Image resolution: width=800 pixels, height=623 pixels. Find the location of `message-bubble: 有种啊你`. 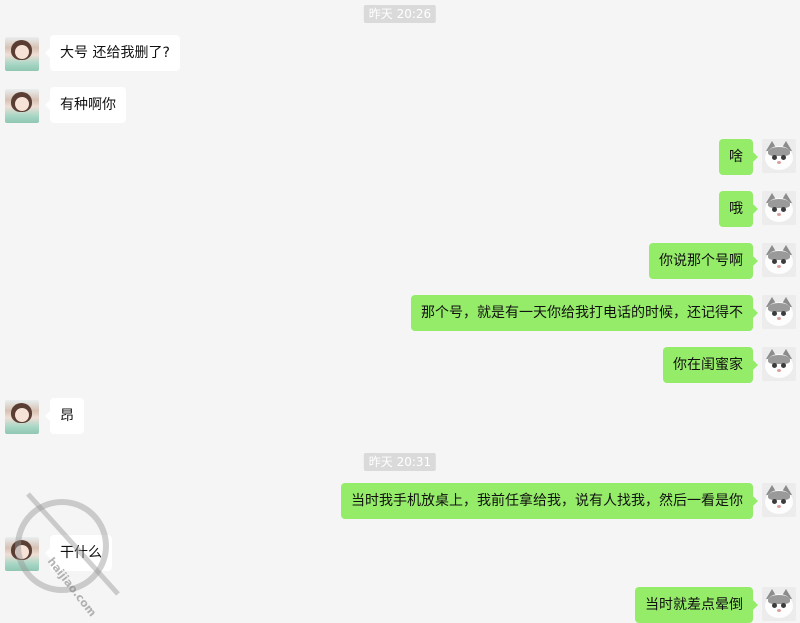

message-bubble: 有种啊你 is located at coordinates (85, 105).